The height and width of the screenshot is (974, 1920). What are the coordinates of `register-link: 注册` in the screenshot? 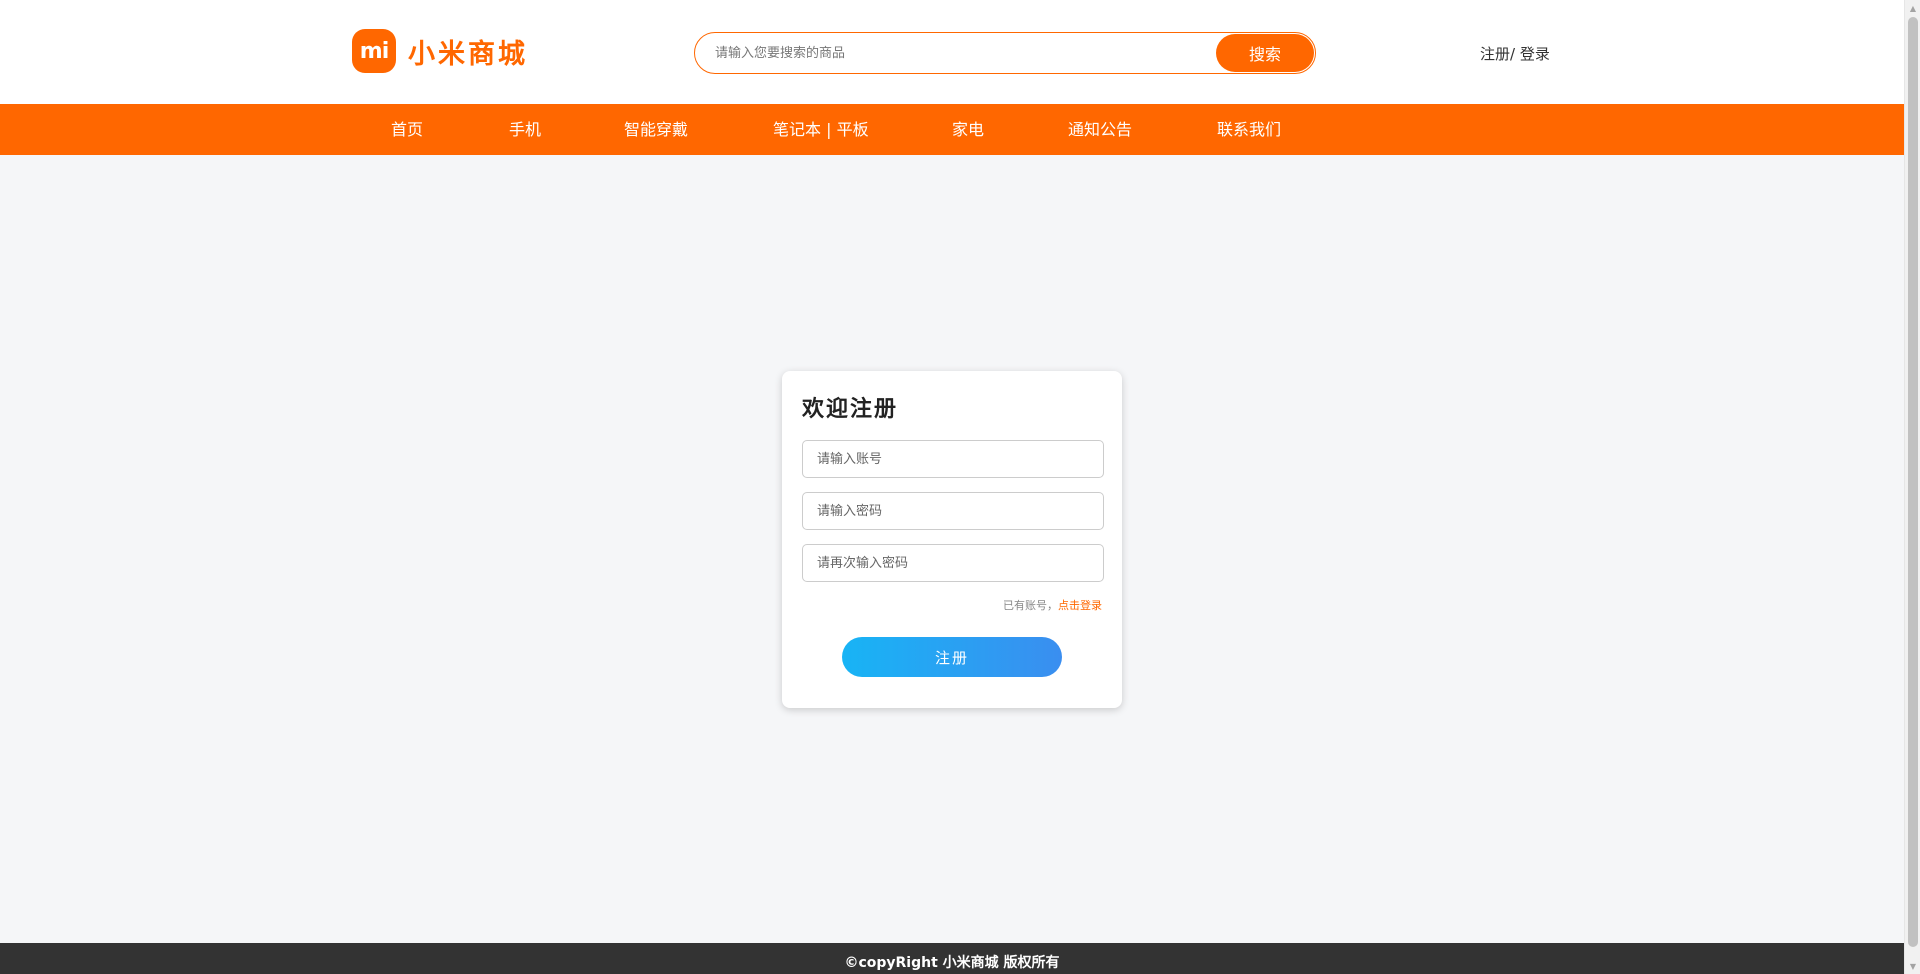 It's located at (1495, 54).